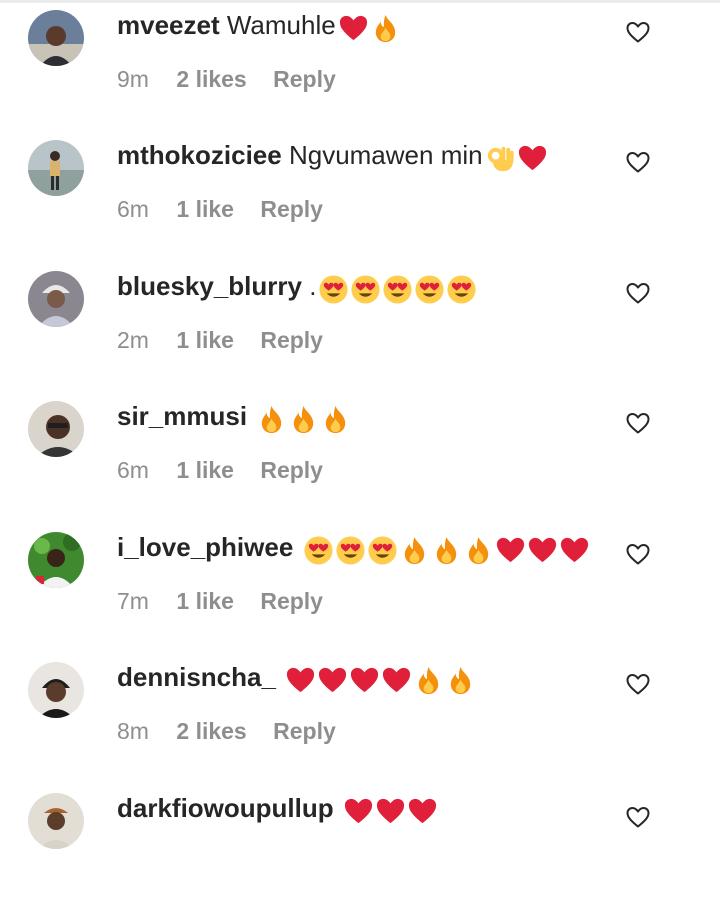 This screenshot has width=720, height=917. Describe the element at coordinates (360, 460) in the screenshot. I see `comment-item: sir_mmusi 6m 1 like Reply` at that location.